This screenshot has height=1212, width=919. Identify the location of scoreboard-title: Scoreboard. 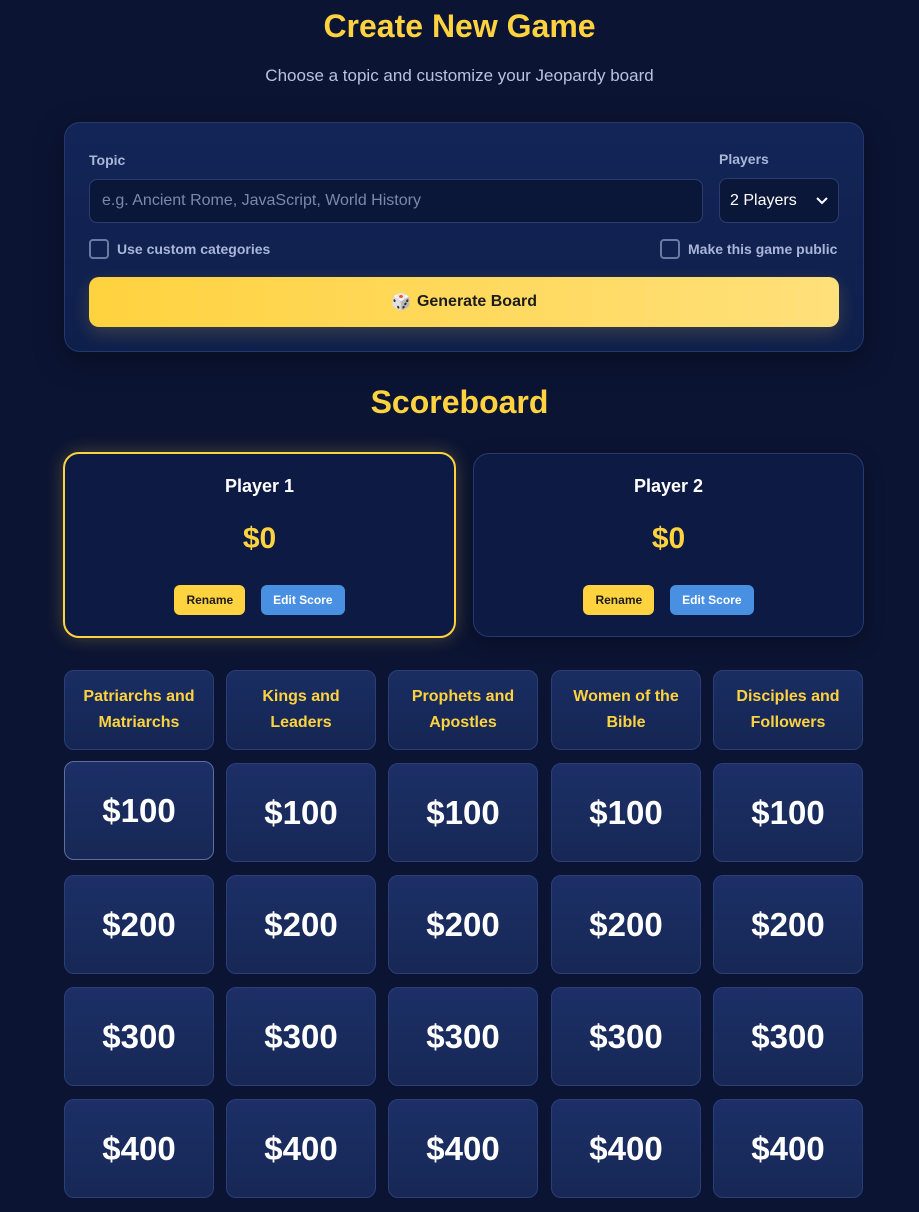
(459, 402).